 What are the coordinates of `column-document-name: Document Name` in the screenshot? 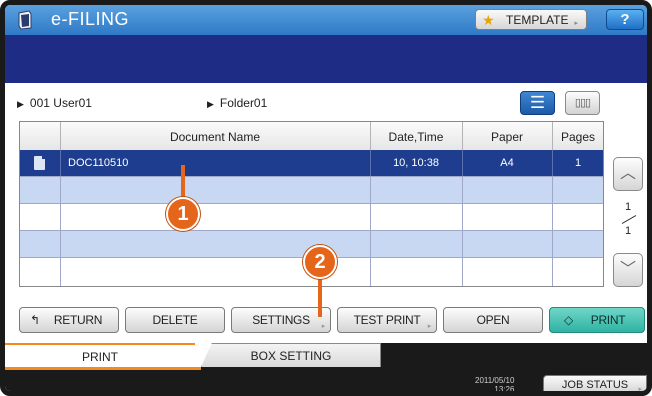 It's located at (215, 137).